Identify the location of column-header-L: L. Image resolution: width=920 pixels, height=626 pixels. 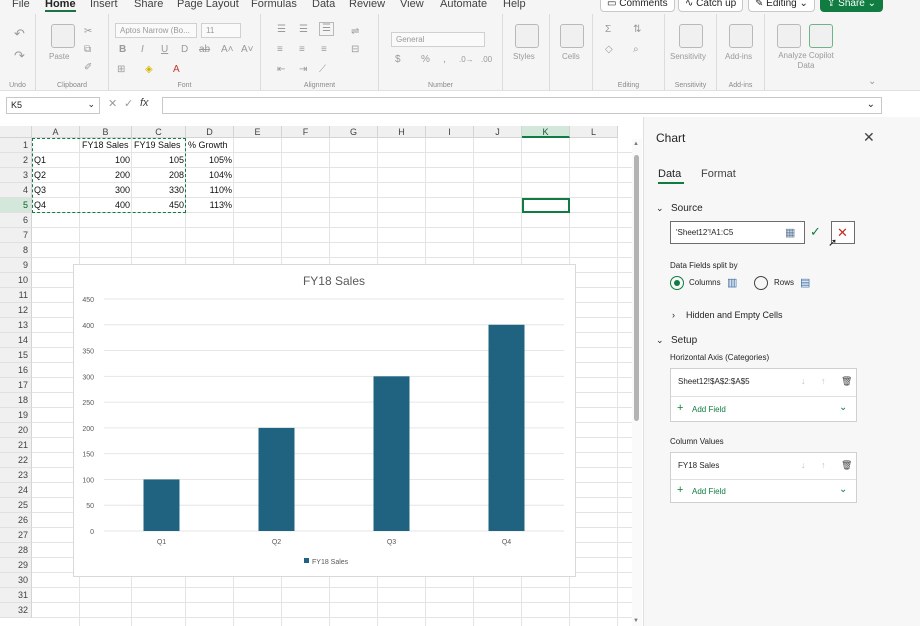
(594, 132).